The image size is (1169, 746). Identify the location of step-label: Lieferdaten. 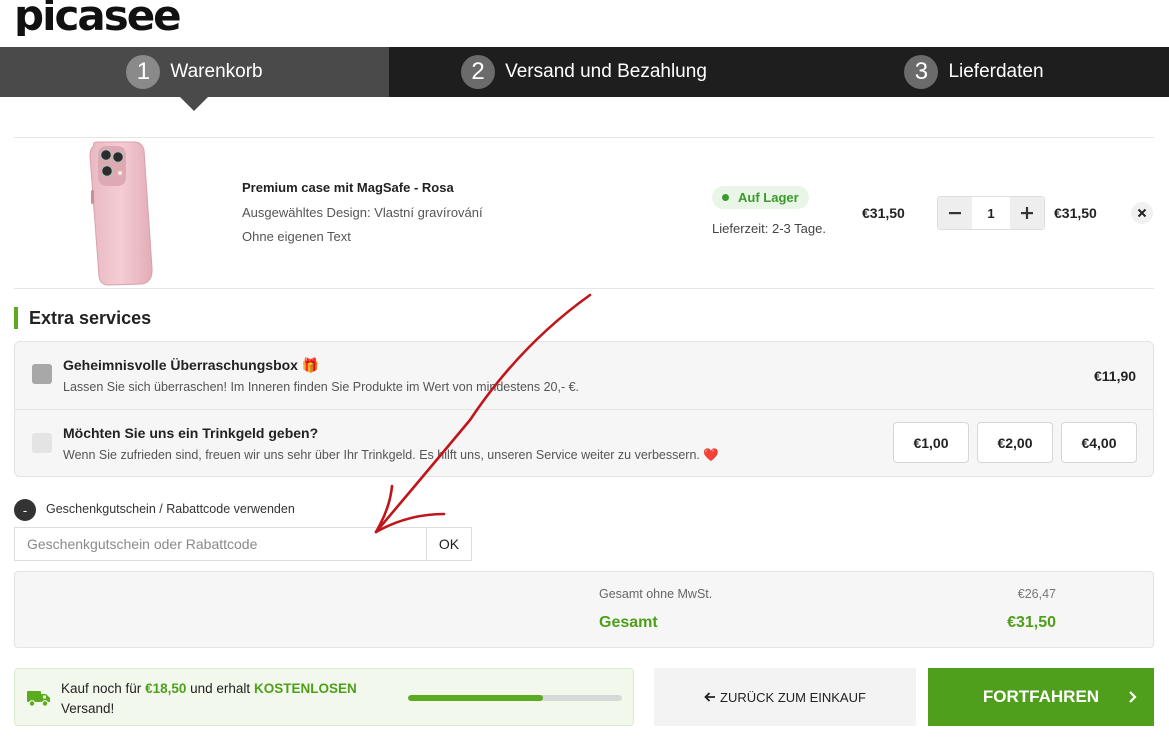
(996, 71).